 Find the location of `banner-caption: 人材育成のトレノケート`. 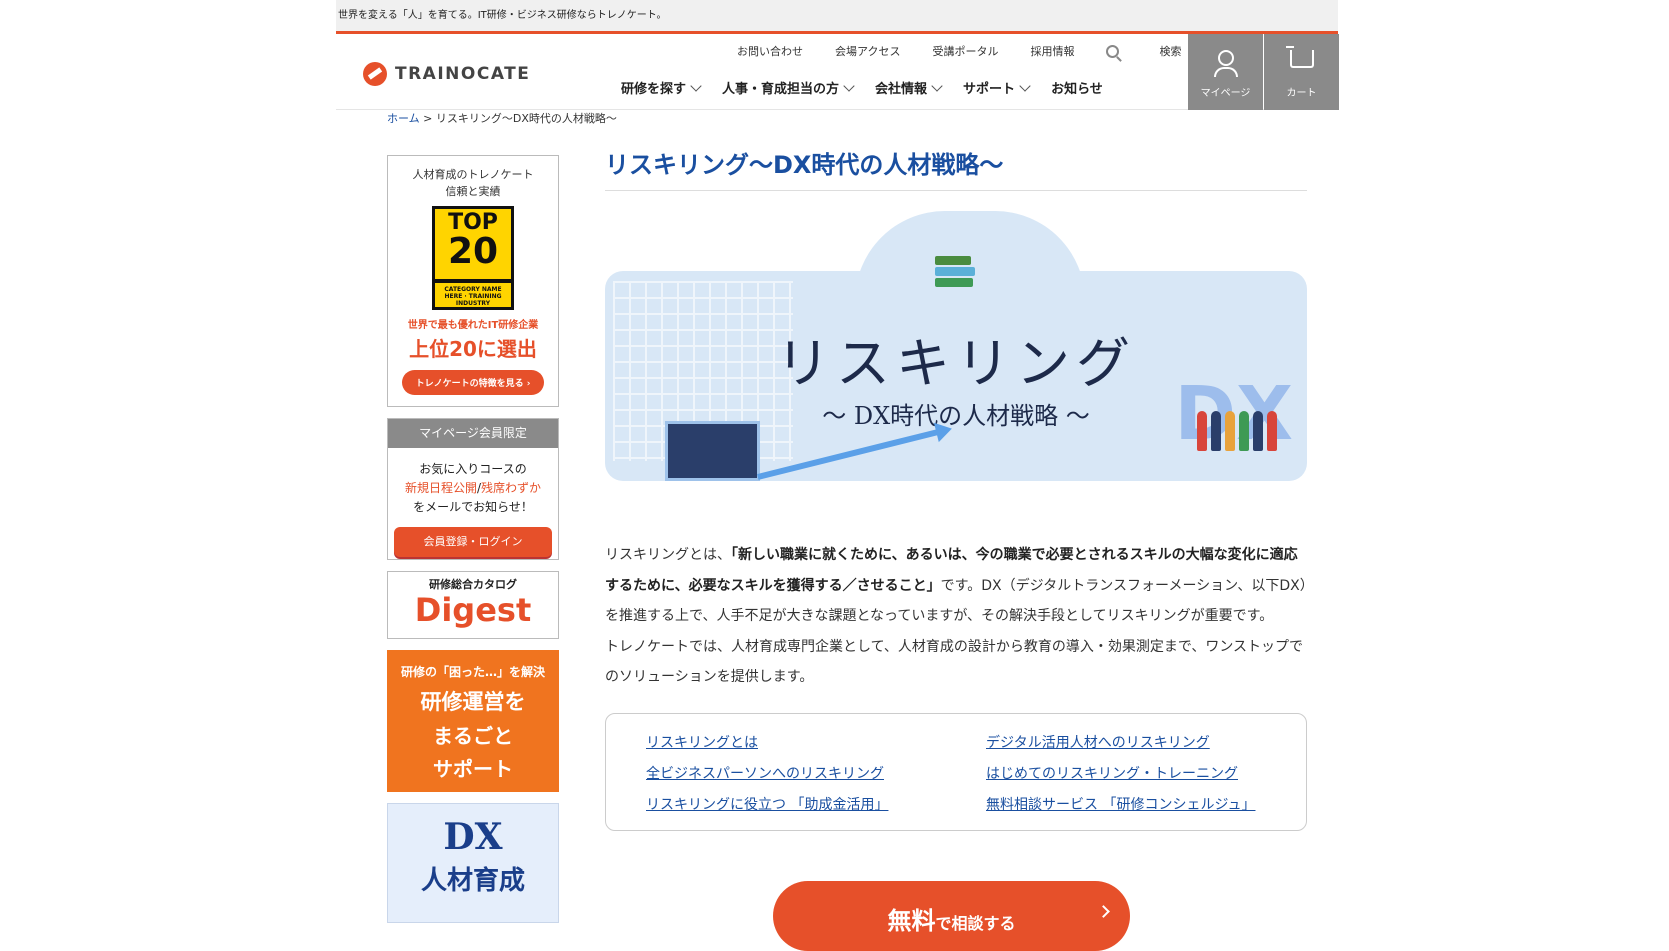

banner-caption: 人材育成のトレノケート is located at coordinates (473, 174).